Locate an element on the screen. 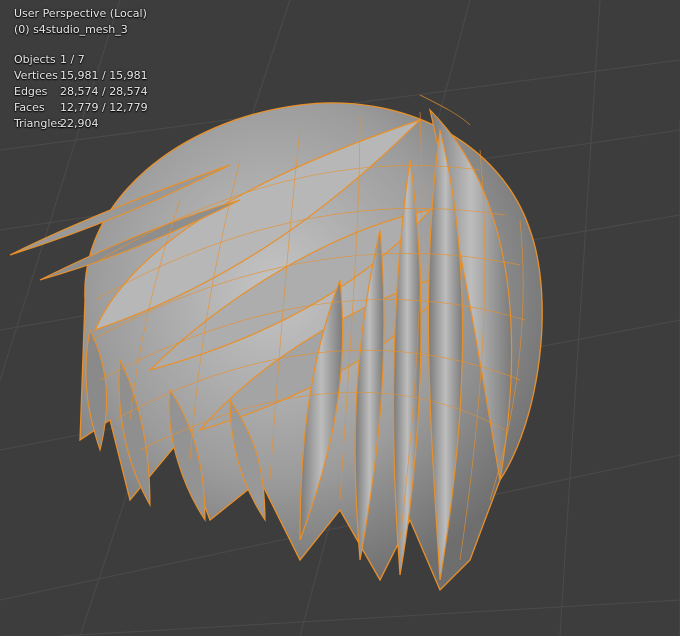  stat-value: 15,981 / 15,981 is located at coordinates (104, 75).